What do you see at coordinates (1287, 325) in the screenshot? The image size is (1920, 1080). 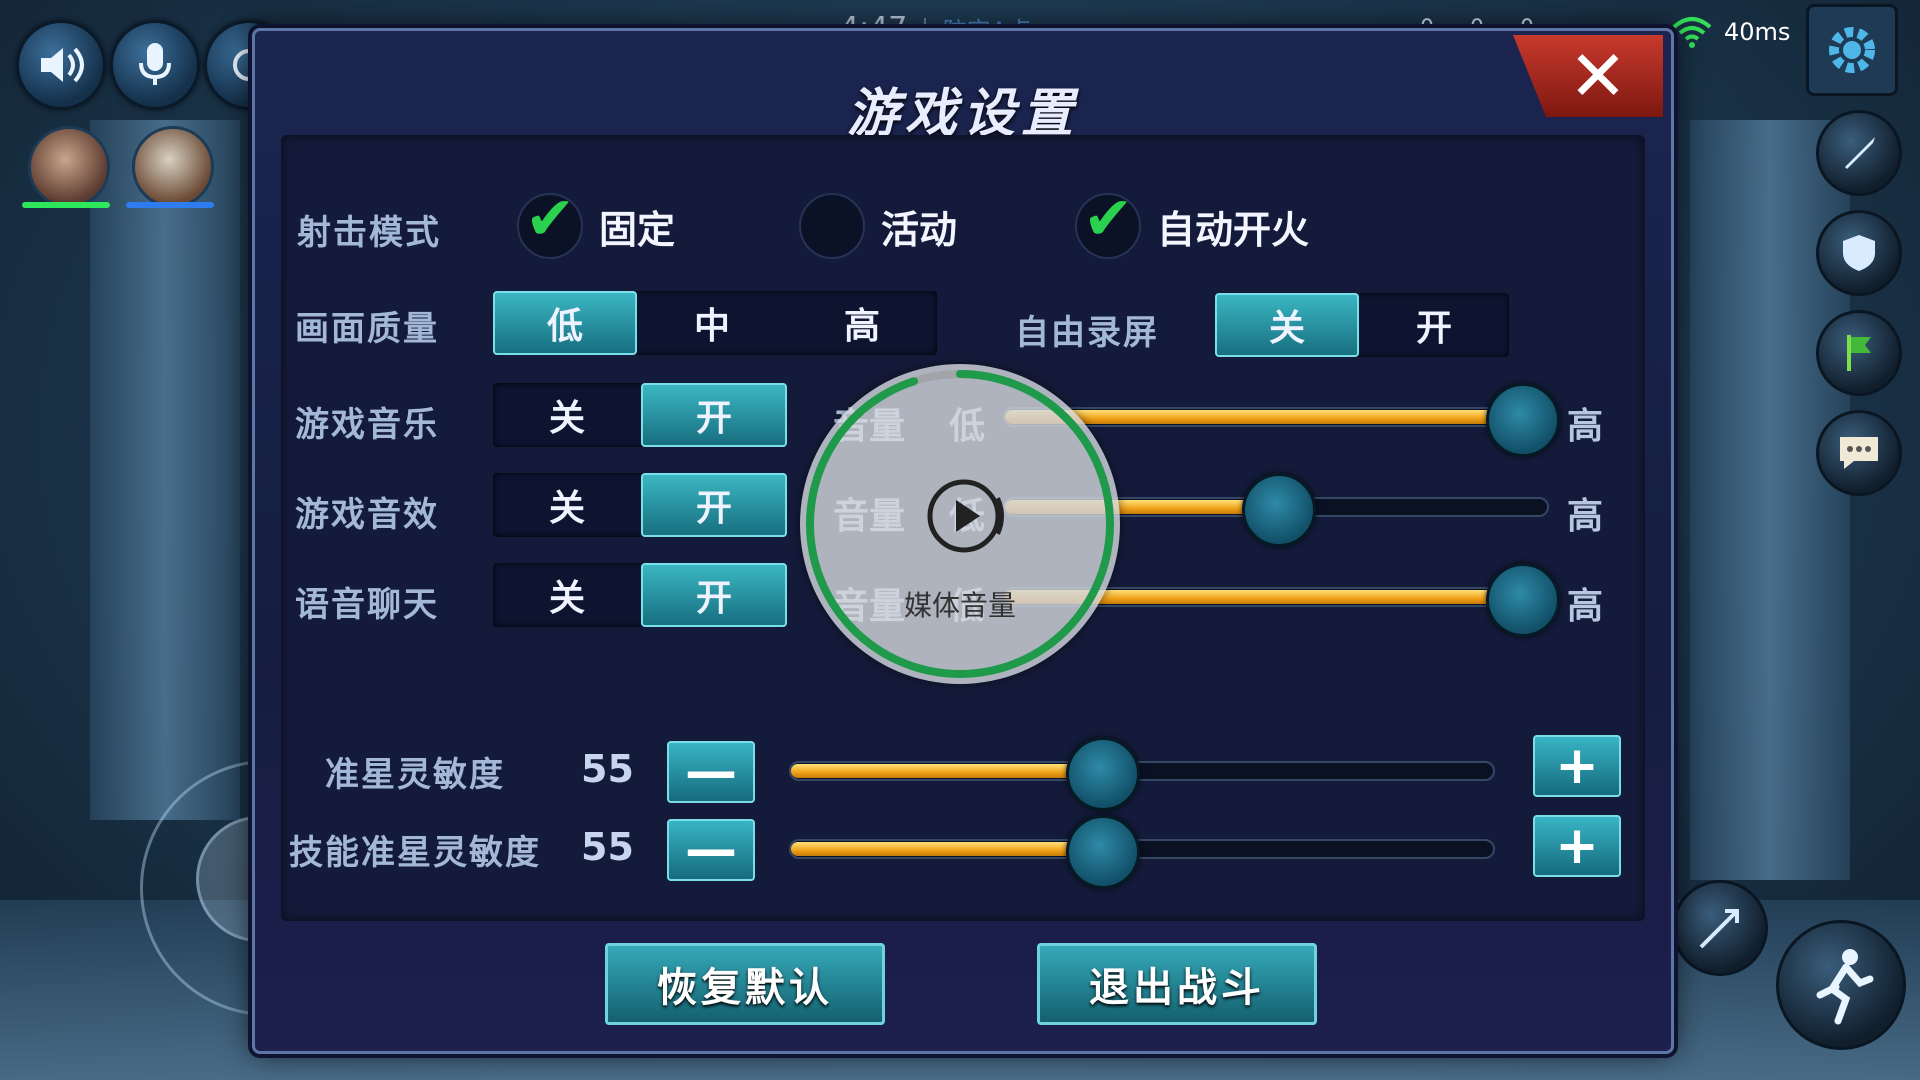 I see `free-record-off-option: 关` at bounding box center [1287, 325].